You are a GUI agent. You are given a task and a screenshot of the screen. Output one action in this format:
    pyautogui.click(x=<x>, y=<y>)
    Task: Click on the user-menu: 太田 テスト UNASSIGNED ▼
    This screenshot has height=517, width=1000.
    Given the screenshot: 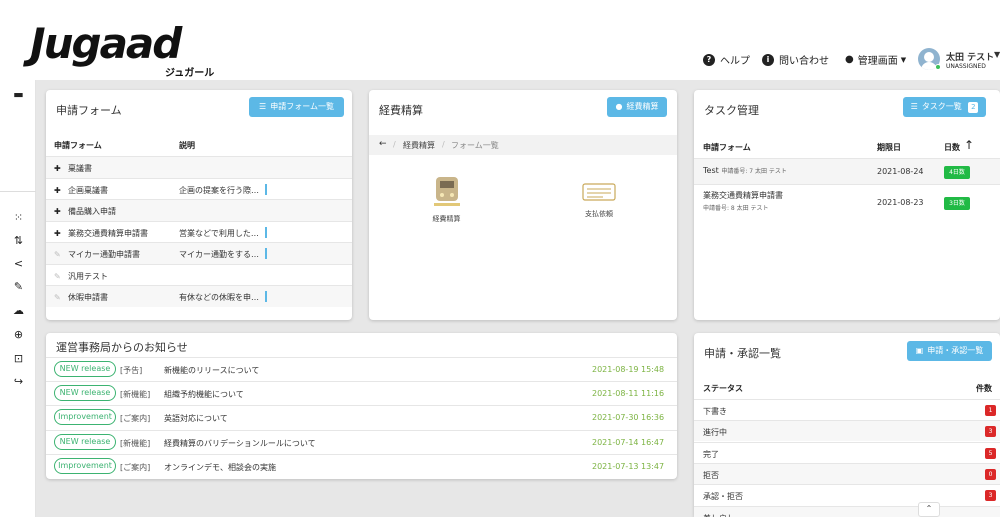 What is the action you would take?
    pyautogui.click(x=959, y=61)
    